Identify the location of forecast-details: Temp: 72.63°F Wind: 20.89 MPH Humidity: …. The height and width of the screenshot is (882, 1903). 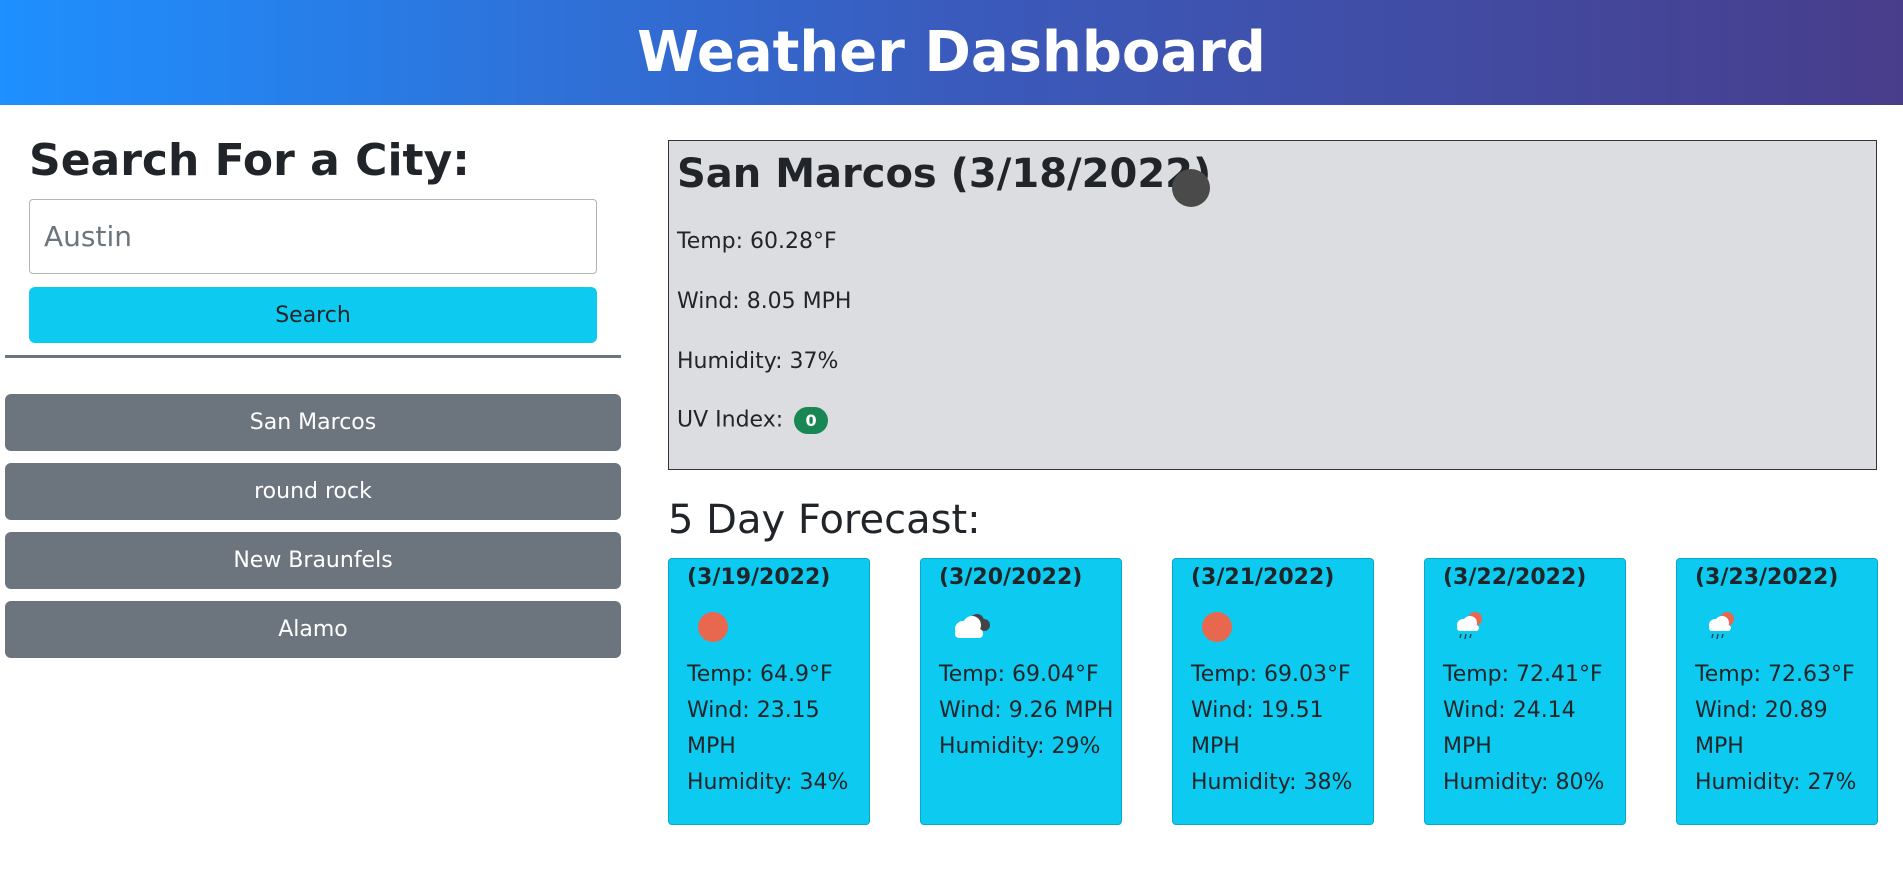
(1783, 729).